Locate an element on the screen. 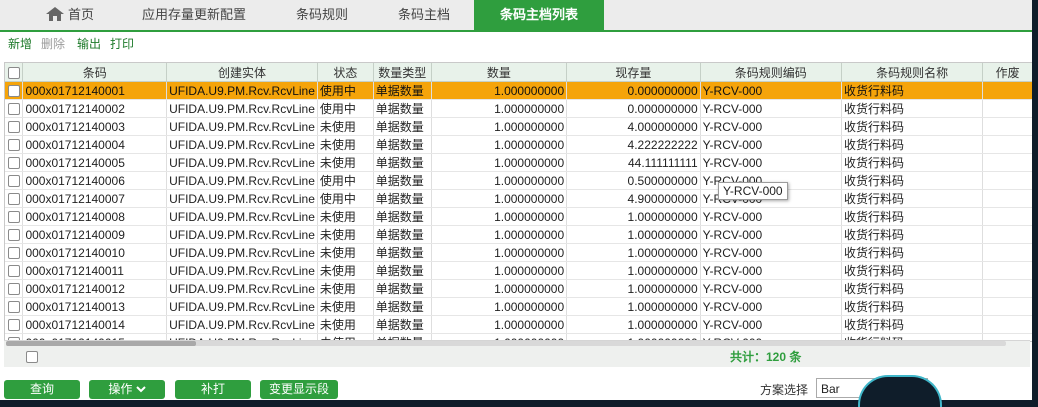  cell-barcode: 000x01712140011 is located at coordinates (95, 270).